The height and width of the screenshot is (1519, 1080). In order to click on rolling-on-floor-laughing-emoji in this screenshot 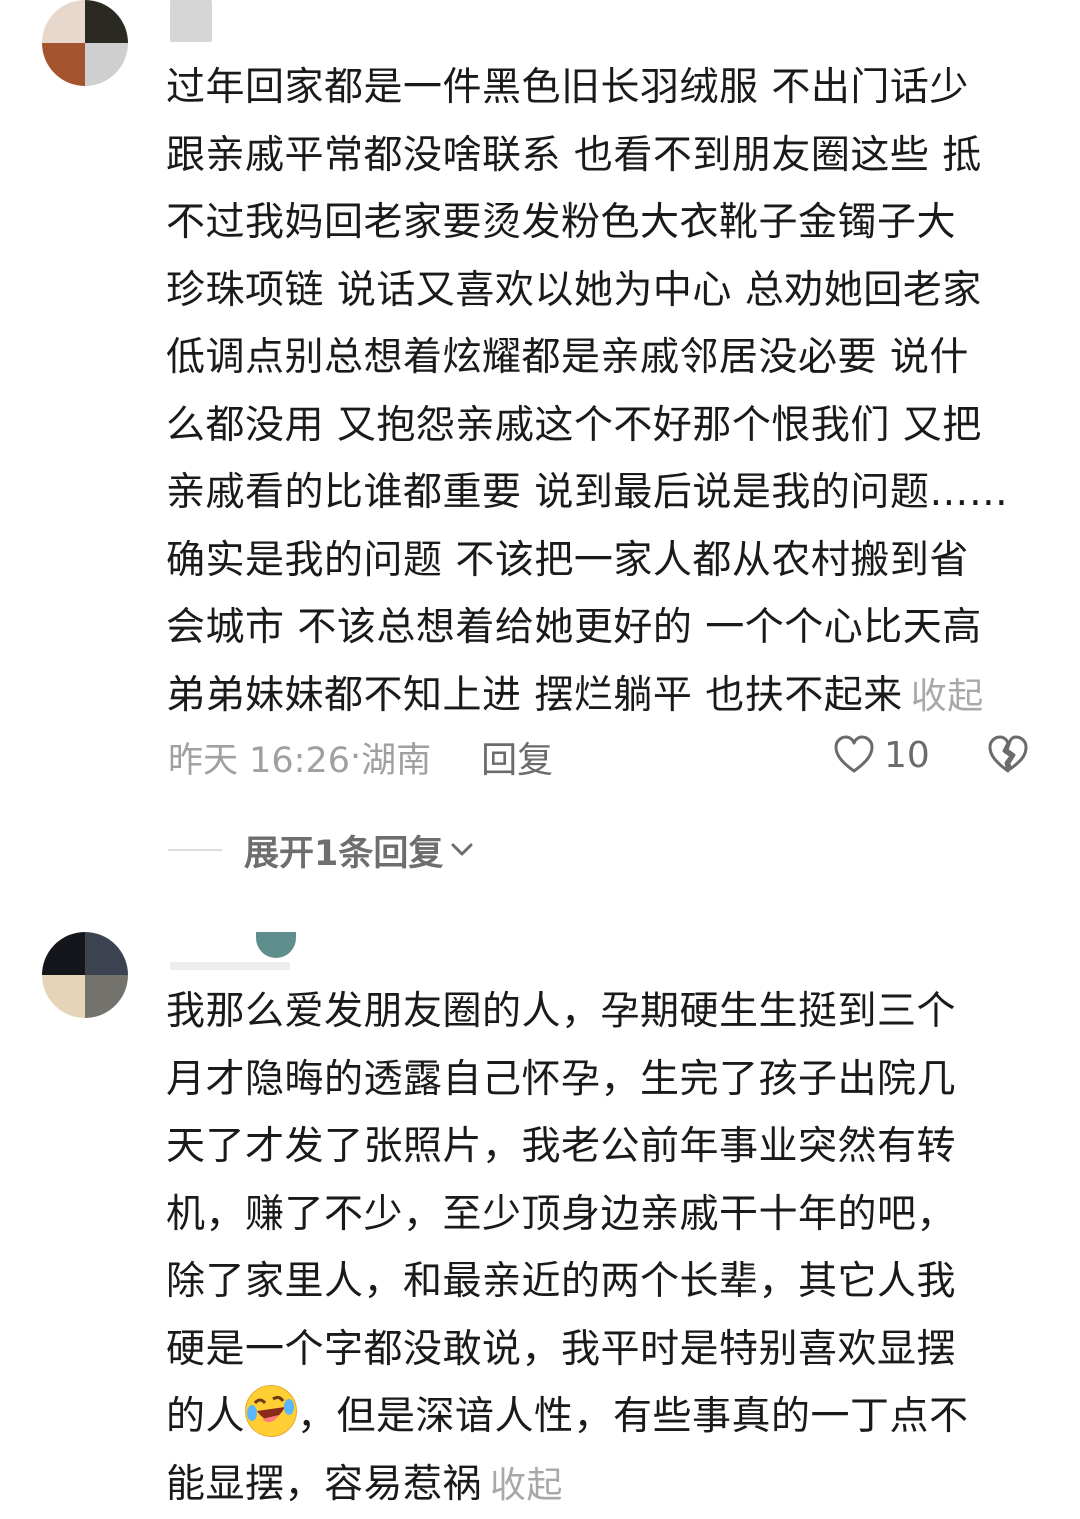, I will do `click(271, 1411)`.